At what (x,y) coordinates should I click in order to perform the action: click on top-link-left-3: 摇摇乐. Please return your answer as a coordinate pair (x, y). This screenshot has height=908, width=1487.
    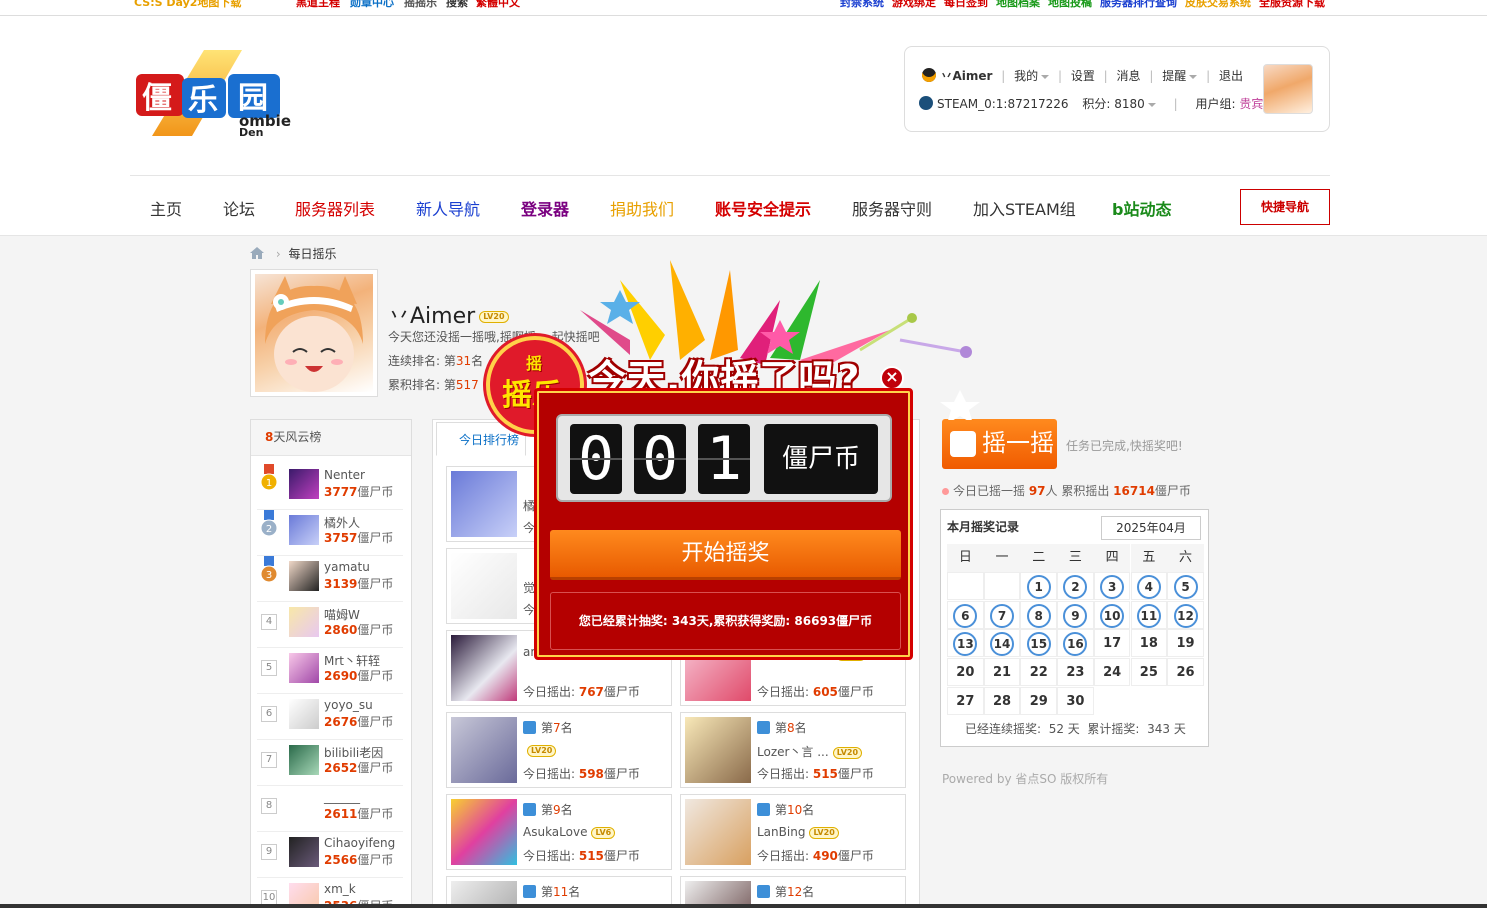
    Looking at the image, I should click on (420, 5).